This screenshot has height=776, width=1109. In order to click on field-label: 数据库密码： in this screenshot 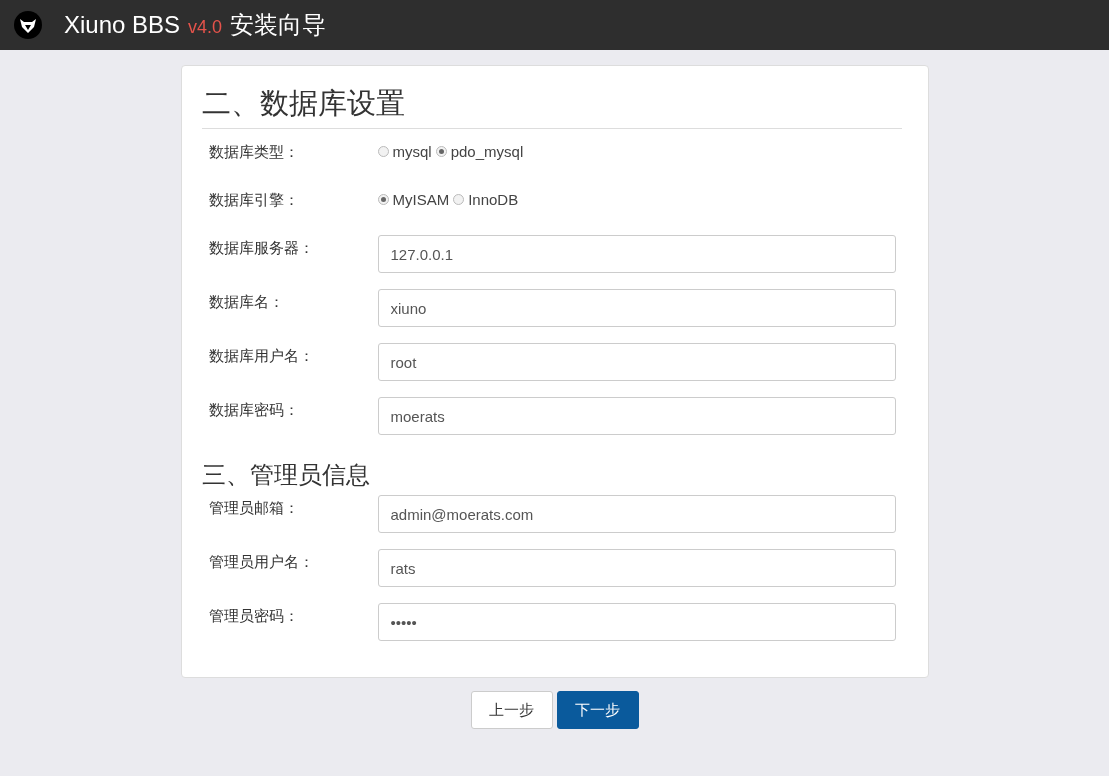, I will do `click(253, 410)`.